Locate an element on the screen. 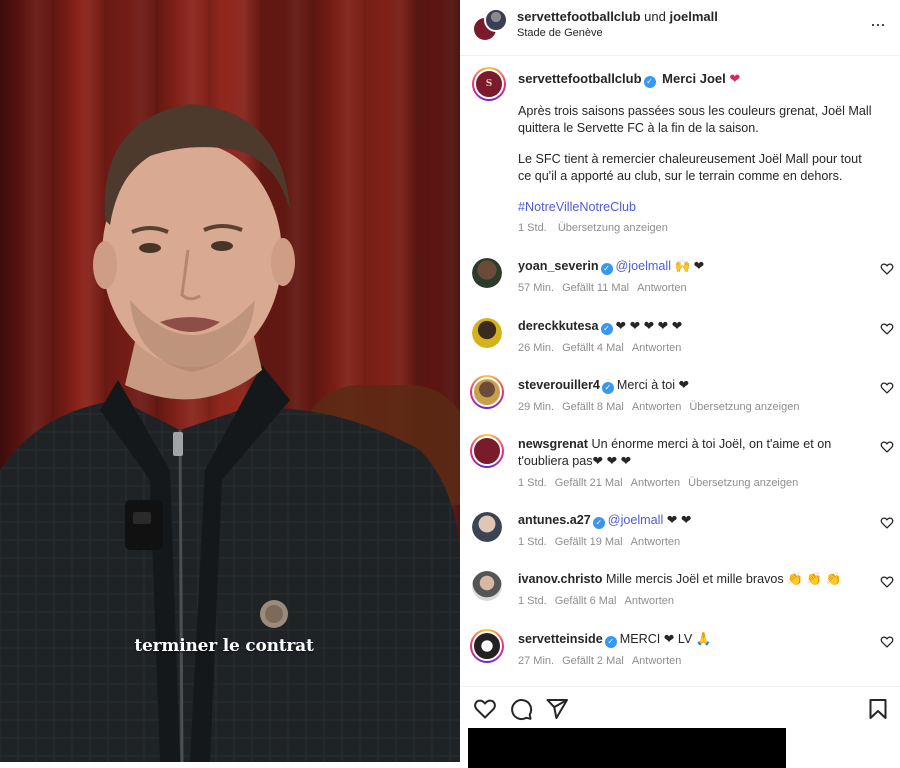  comment-icon is located at coordinates (521, 709).